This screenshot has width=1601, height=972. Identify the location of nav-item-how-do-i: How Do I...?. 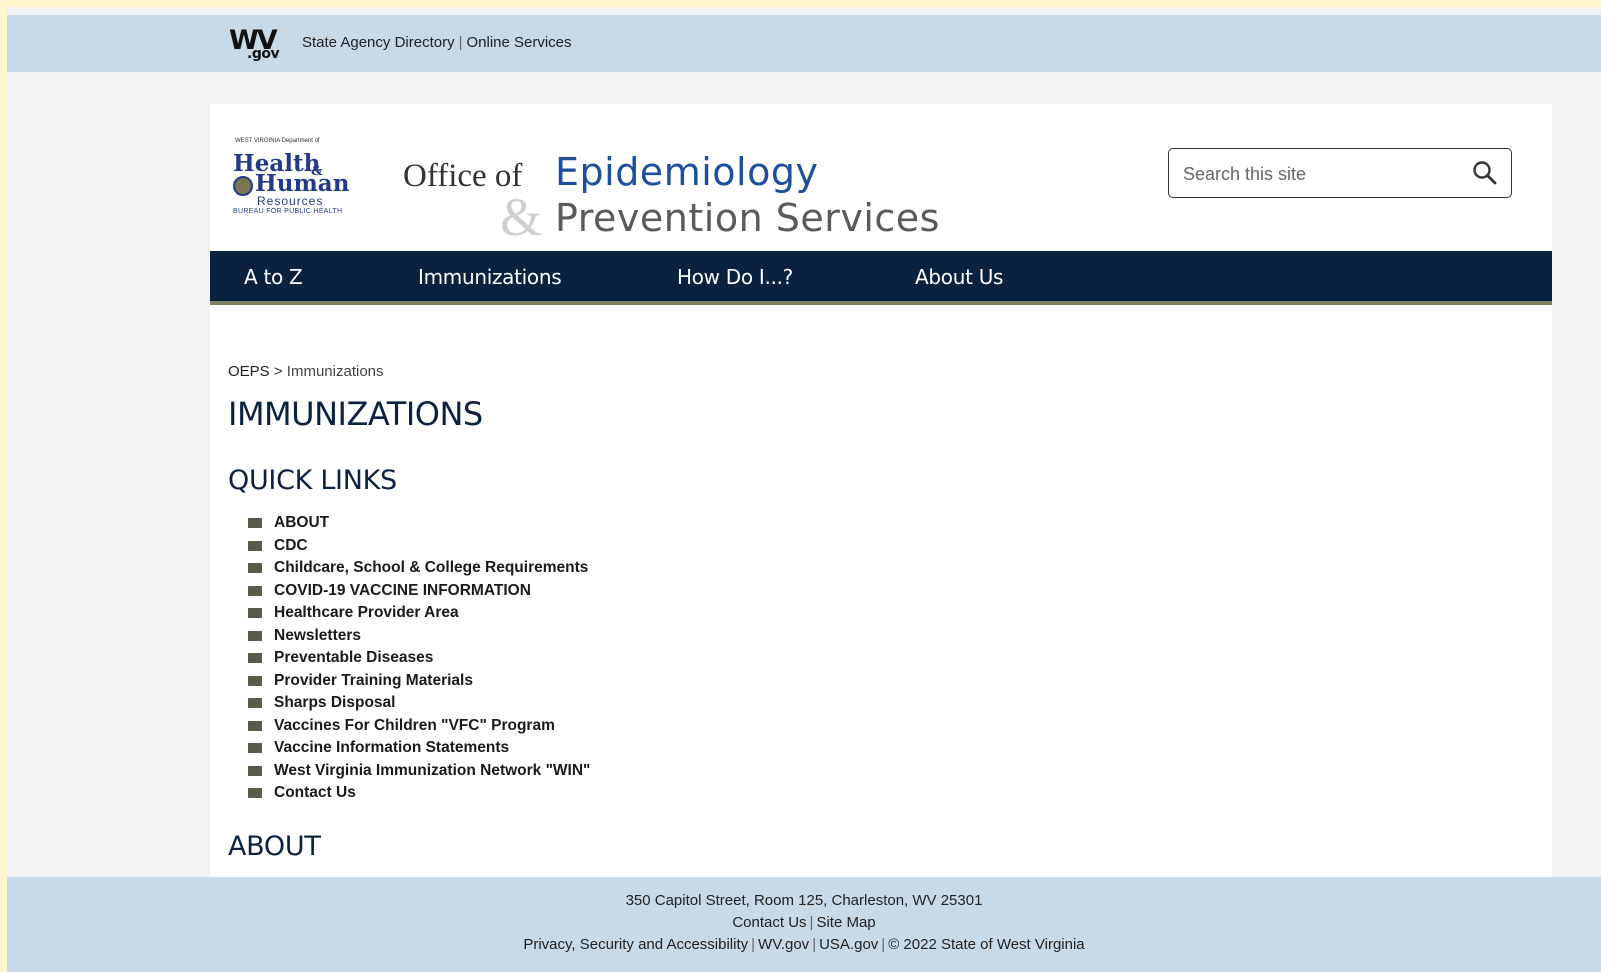
(735, 277).